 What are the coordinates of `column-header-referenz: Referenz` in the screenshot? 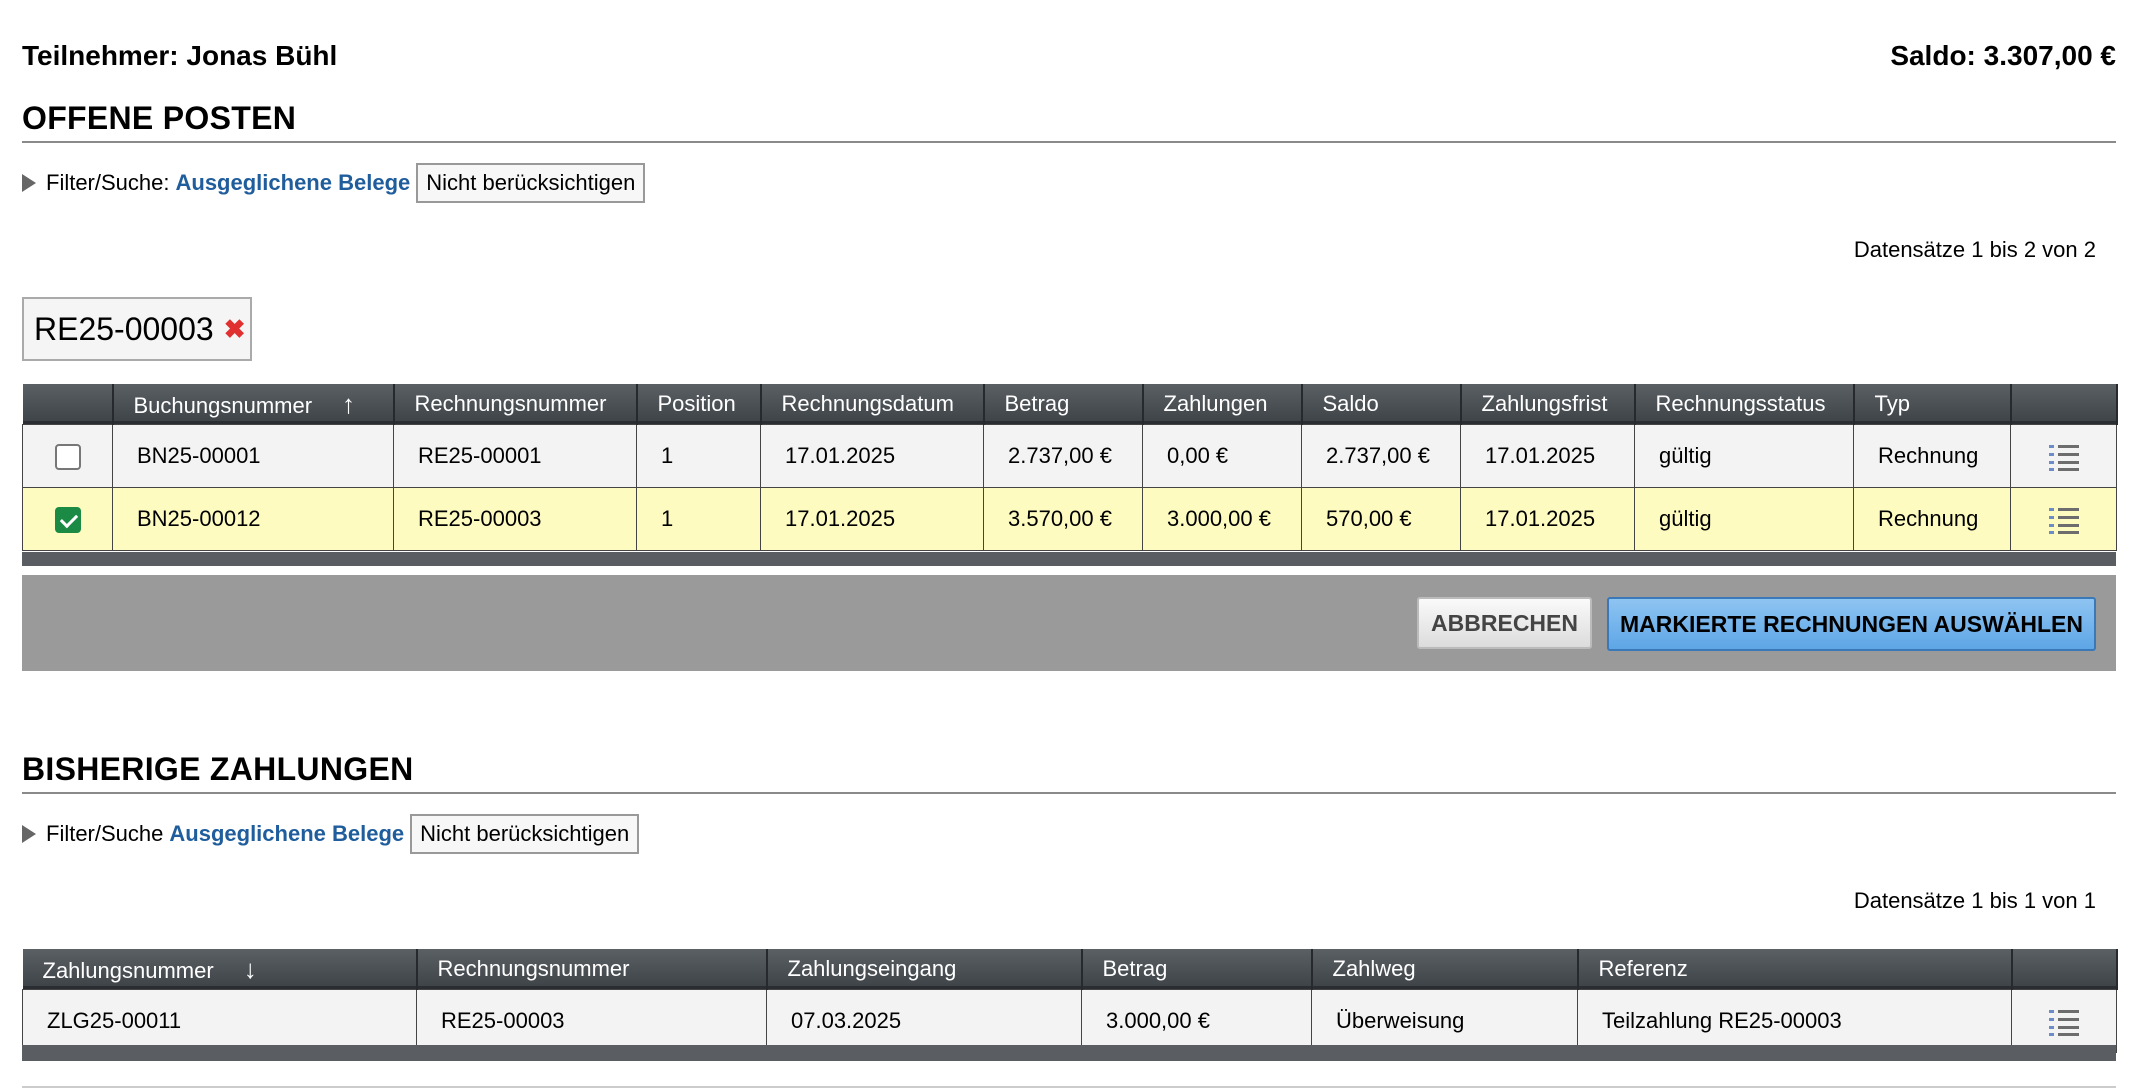 It's located at (1795, 969).